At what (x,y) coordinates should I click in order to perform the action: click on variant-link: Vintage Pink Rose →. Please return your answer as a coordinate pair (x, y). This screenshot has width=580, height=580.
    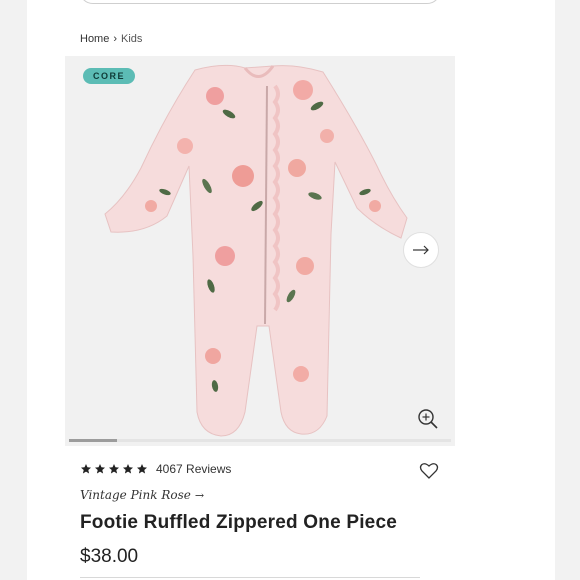
    Looking at the image, I should click on (142, 495).